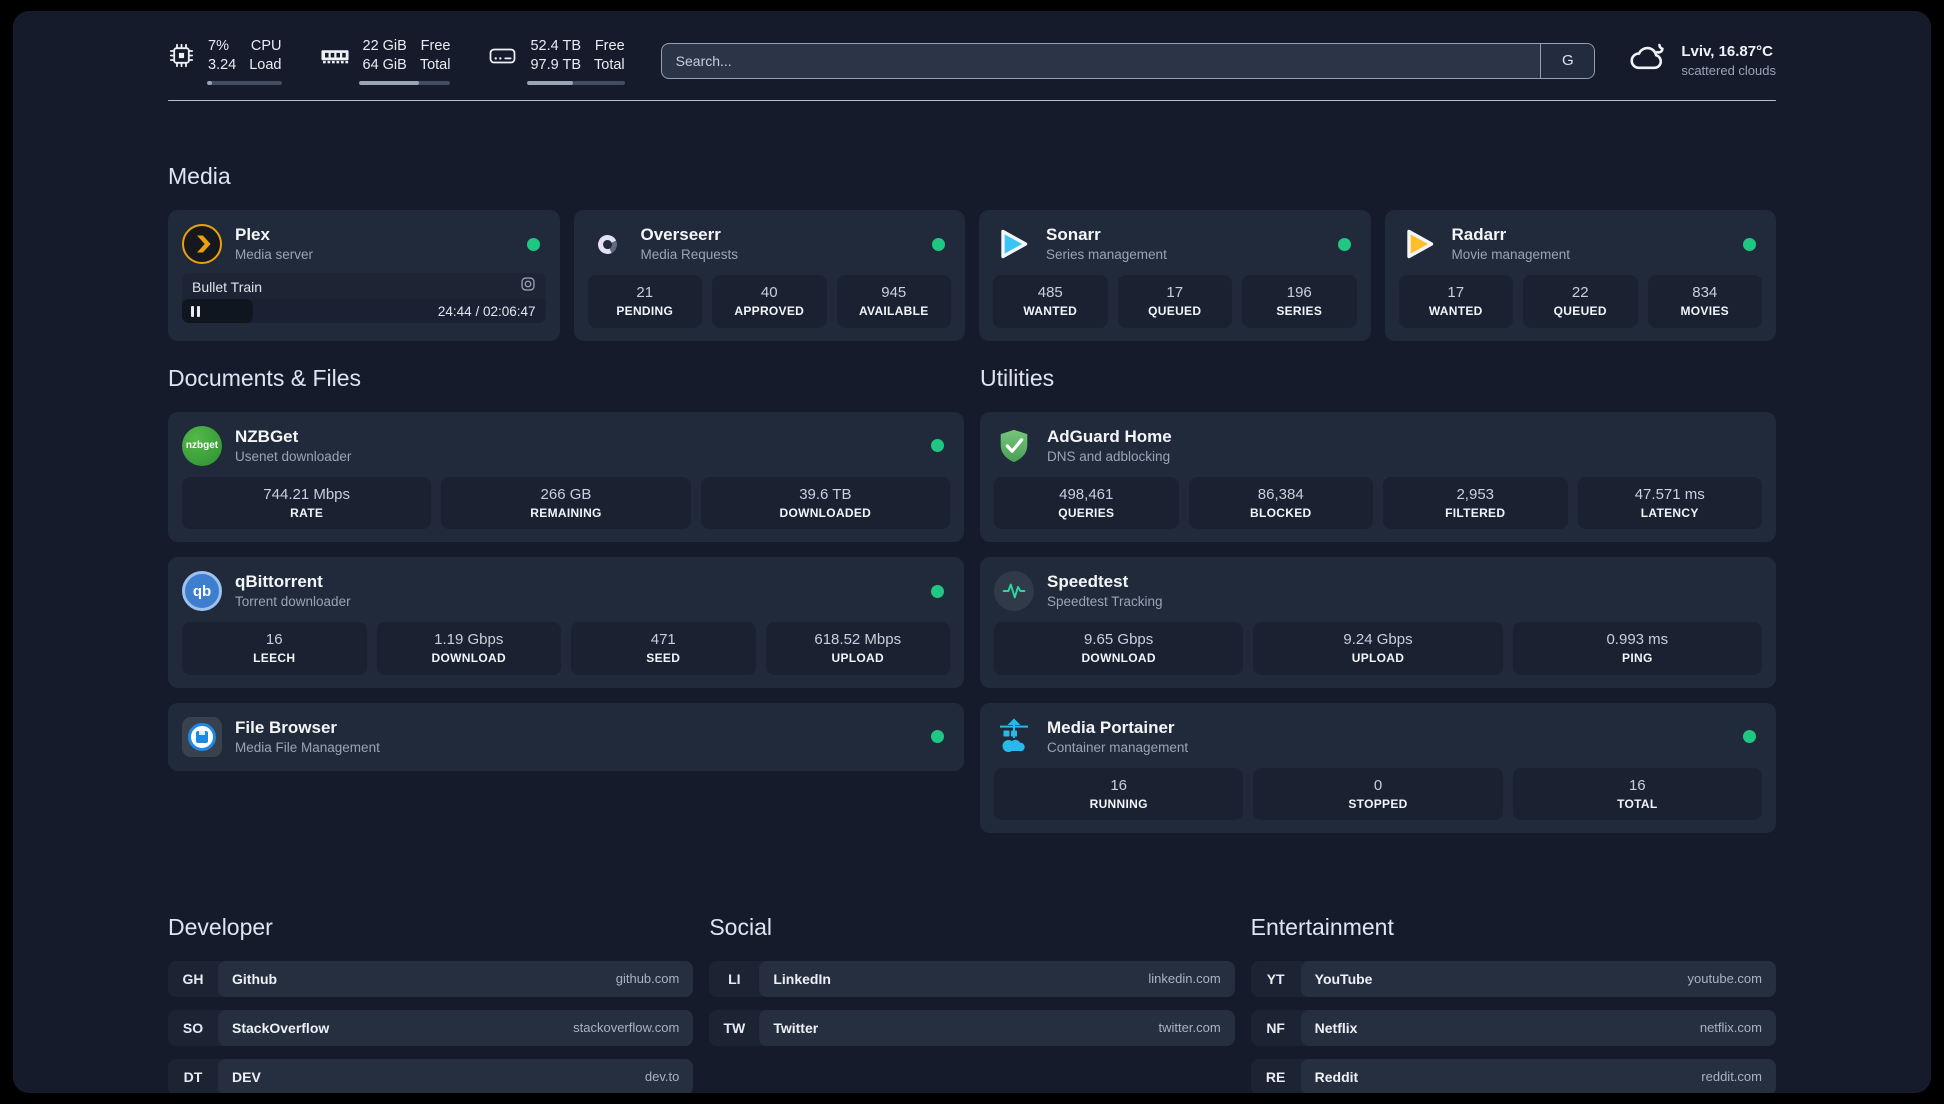 The height and width of the screenshot is (1104, 1944). What do you see at coordinates (431, 978) in the screenshot?
I see `link-github: GH Github github.com` at bounding box center [431, 978].